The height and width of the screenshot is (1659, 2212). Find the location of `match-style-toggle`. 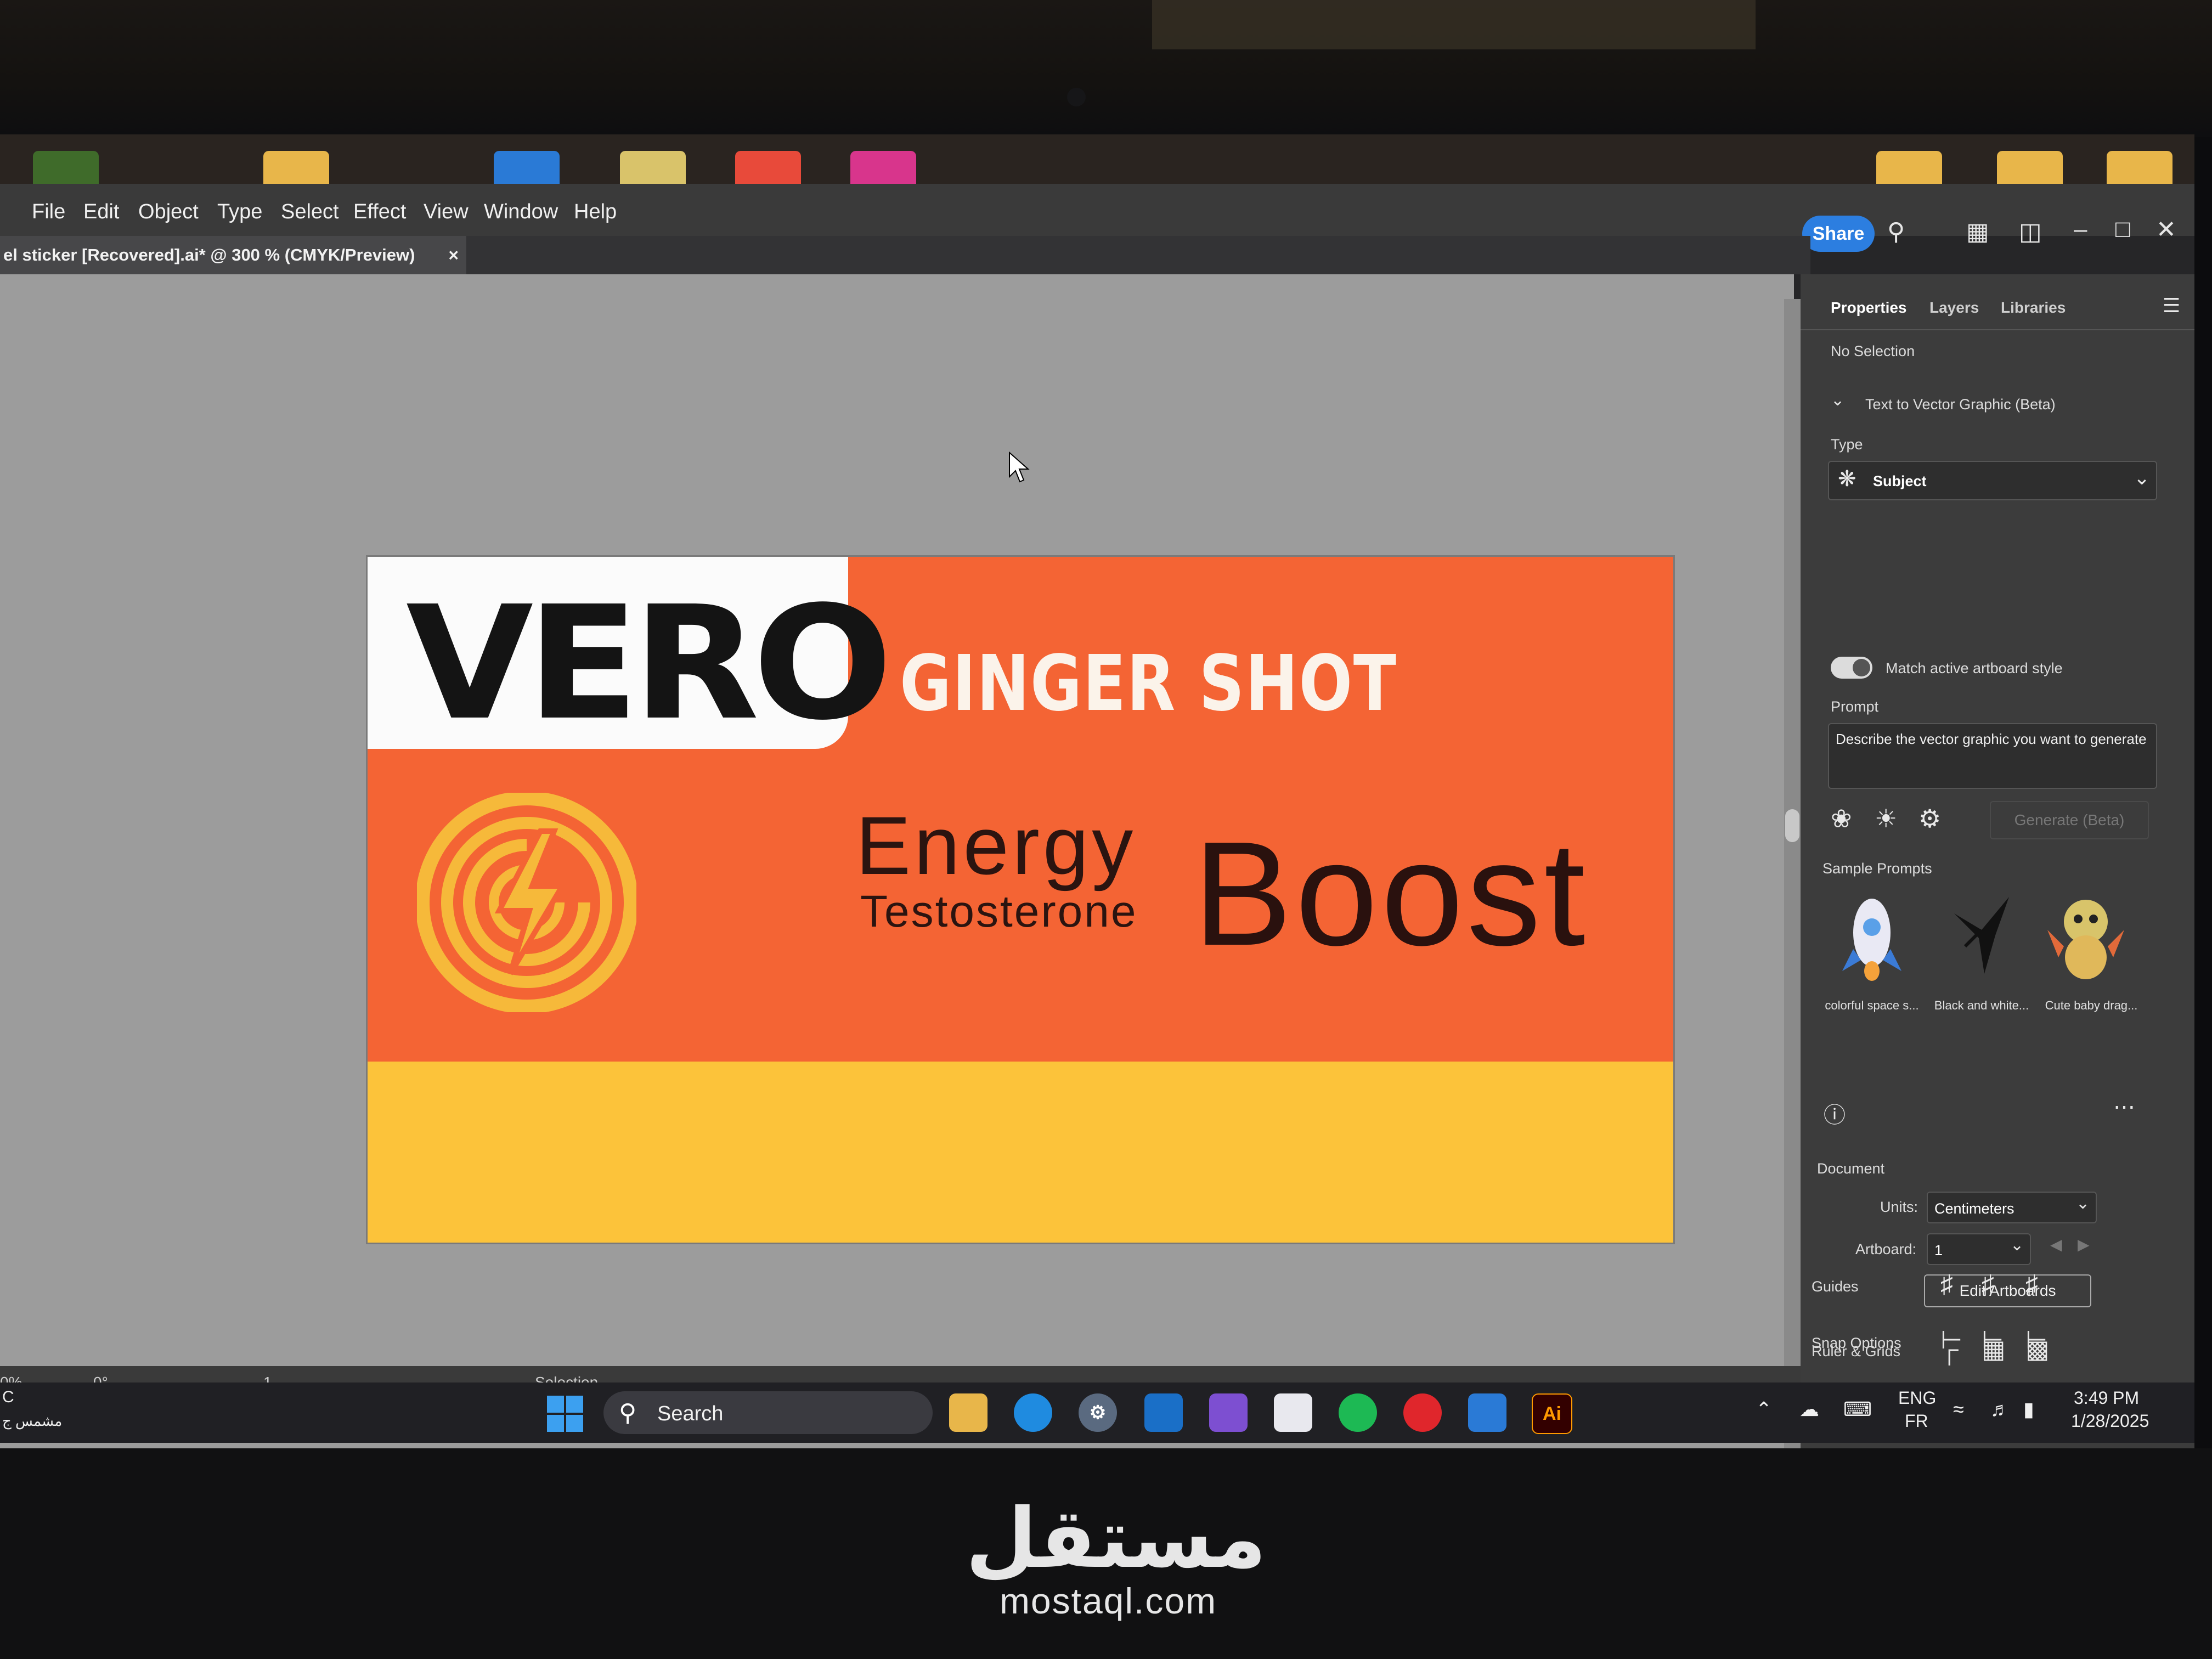

match-style-toggle is located at coordinates (1851, 668).